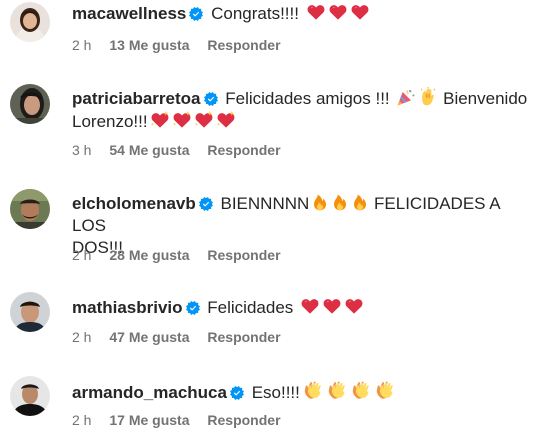  Describe the element at coordinates (250, 307) in the screenshot. I see `comment-text: Felicidades` at that location.